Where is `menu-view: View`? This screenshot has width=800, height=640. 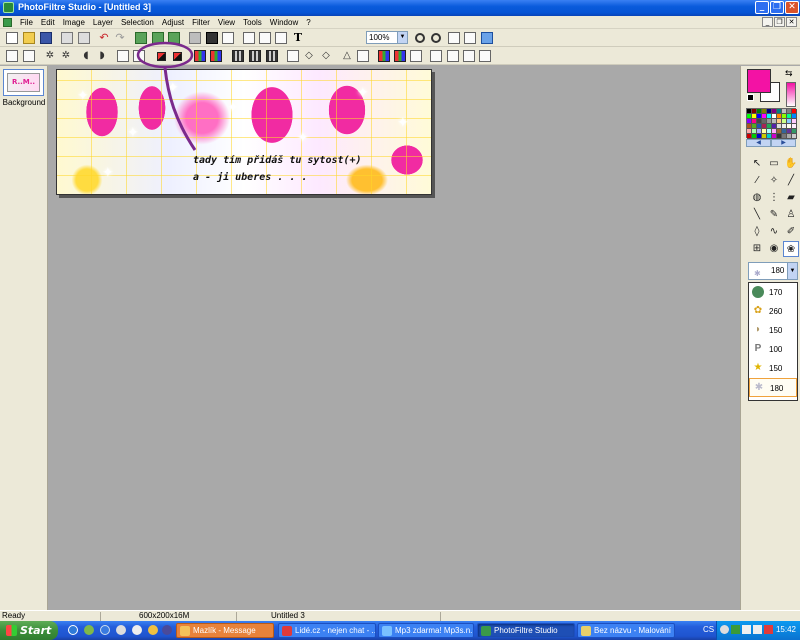 menu-view: View is located at coordinates (226, 22).